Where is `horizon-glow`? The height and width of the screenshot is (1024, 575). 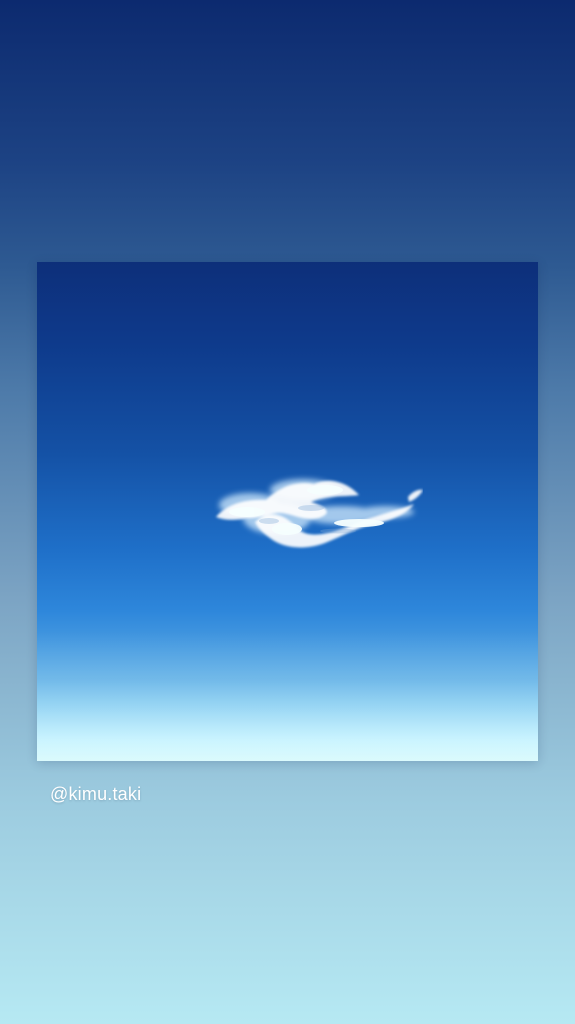 horizon-glow is located at coordinates (287, 696).